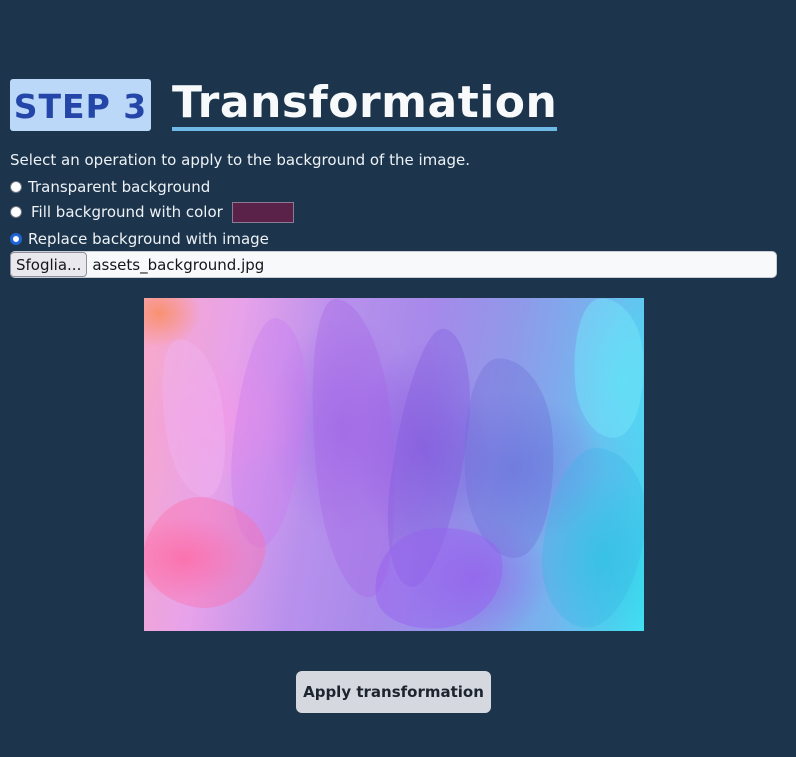  What do you see at coordinates (16, 212) in the screenshot?
I see `radio-fill-background-color` at bounding box center [16, 212].